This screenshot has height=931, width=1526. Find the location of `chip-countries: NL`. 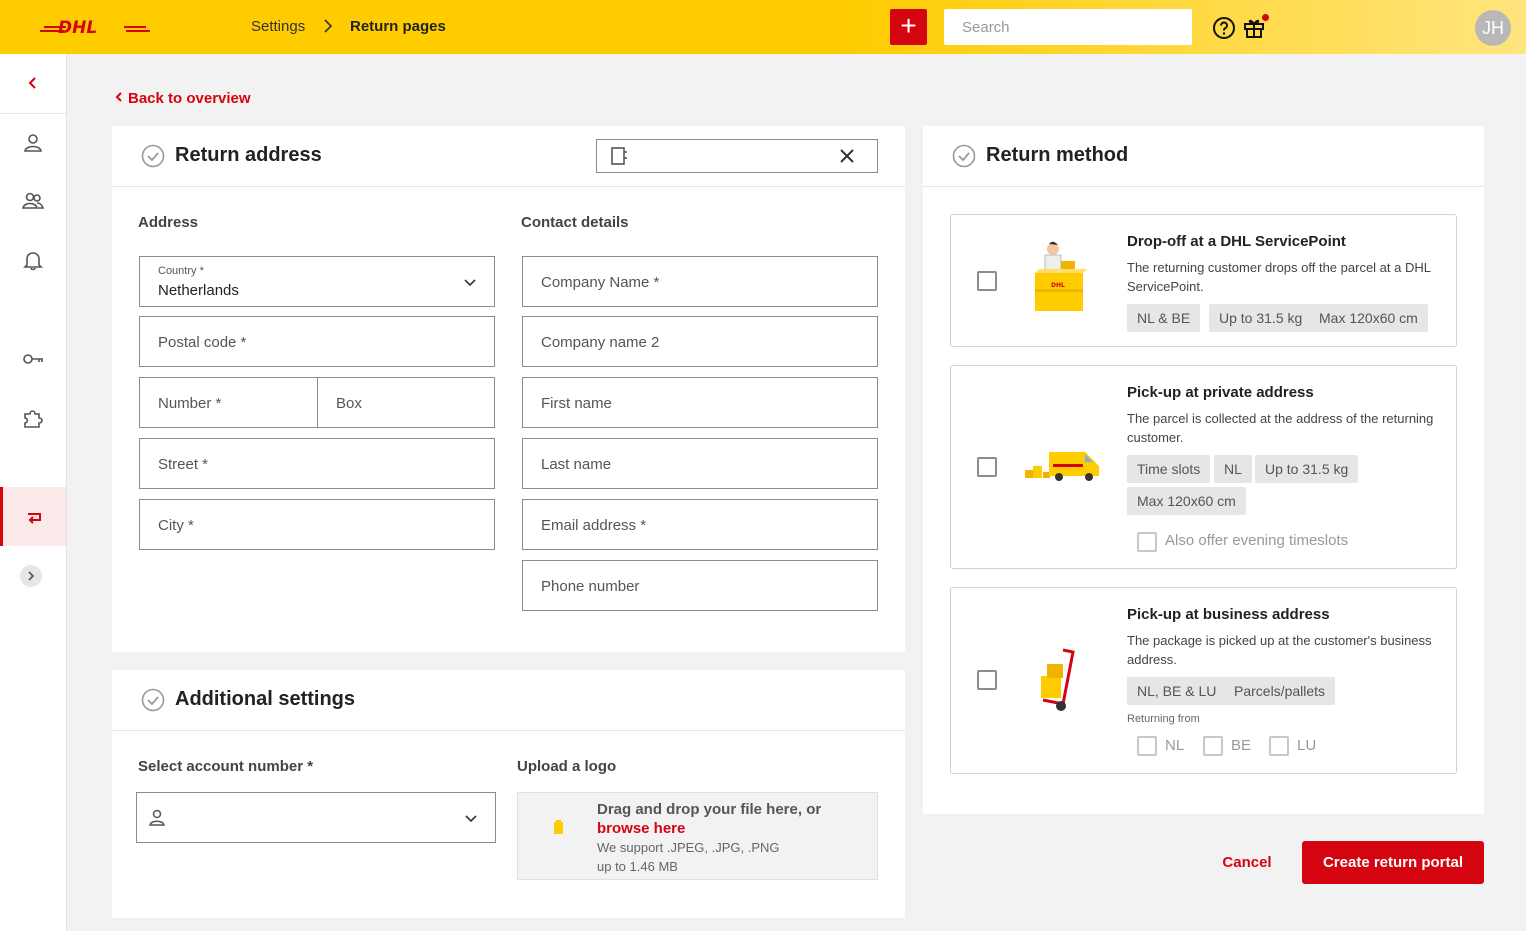

chip-countries: NL is located at coordinates (1233, 469).